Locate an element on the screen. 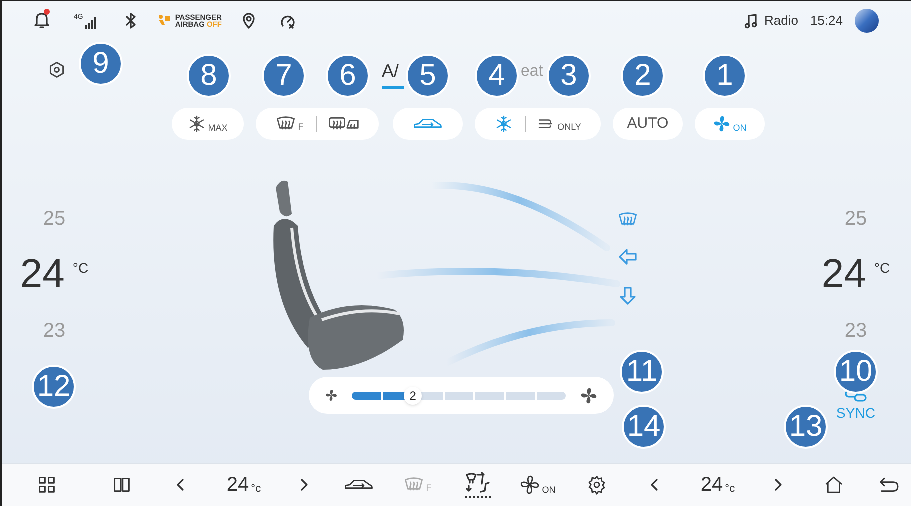 Image resolution: width=911 pixels, height=506 pixels. button-label: MAX is located at coordinates (218, 128).